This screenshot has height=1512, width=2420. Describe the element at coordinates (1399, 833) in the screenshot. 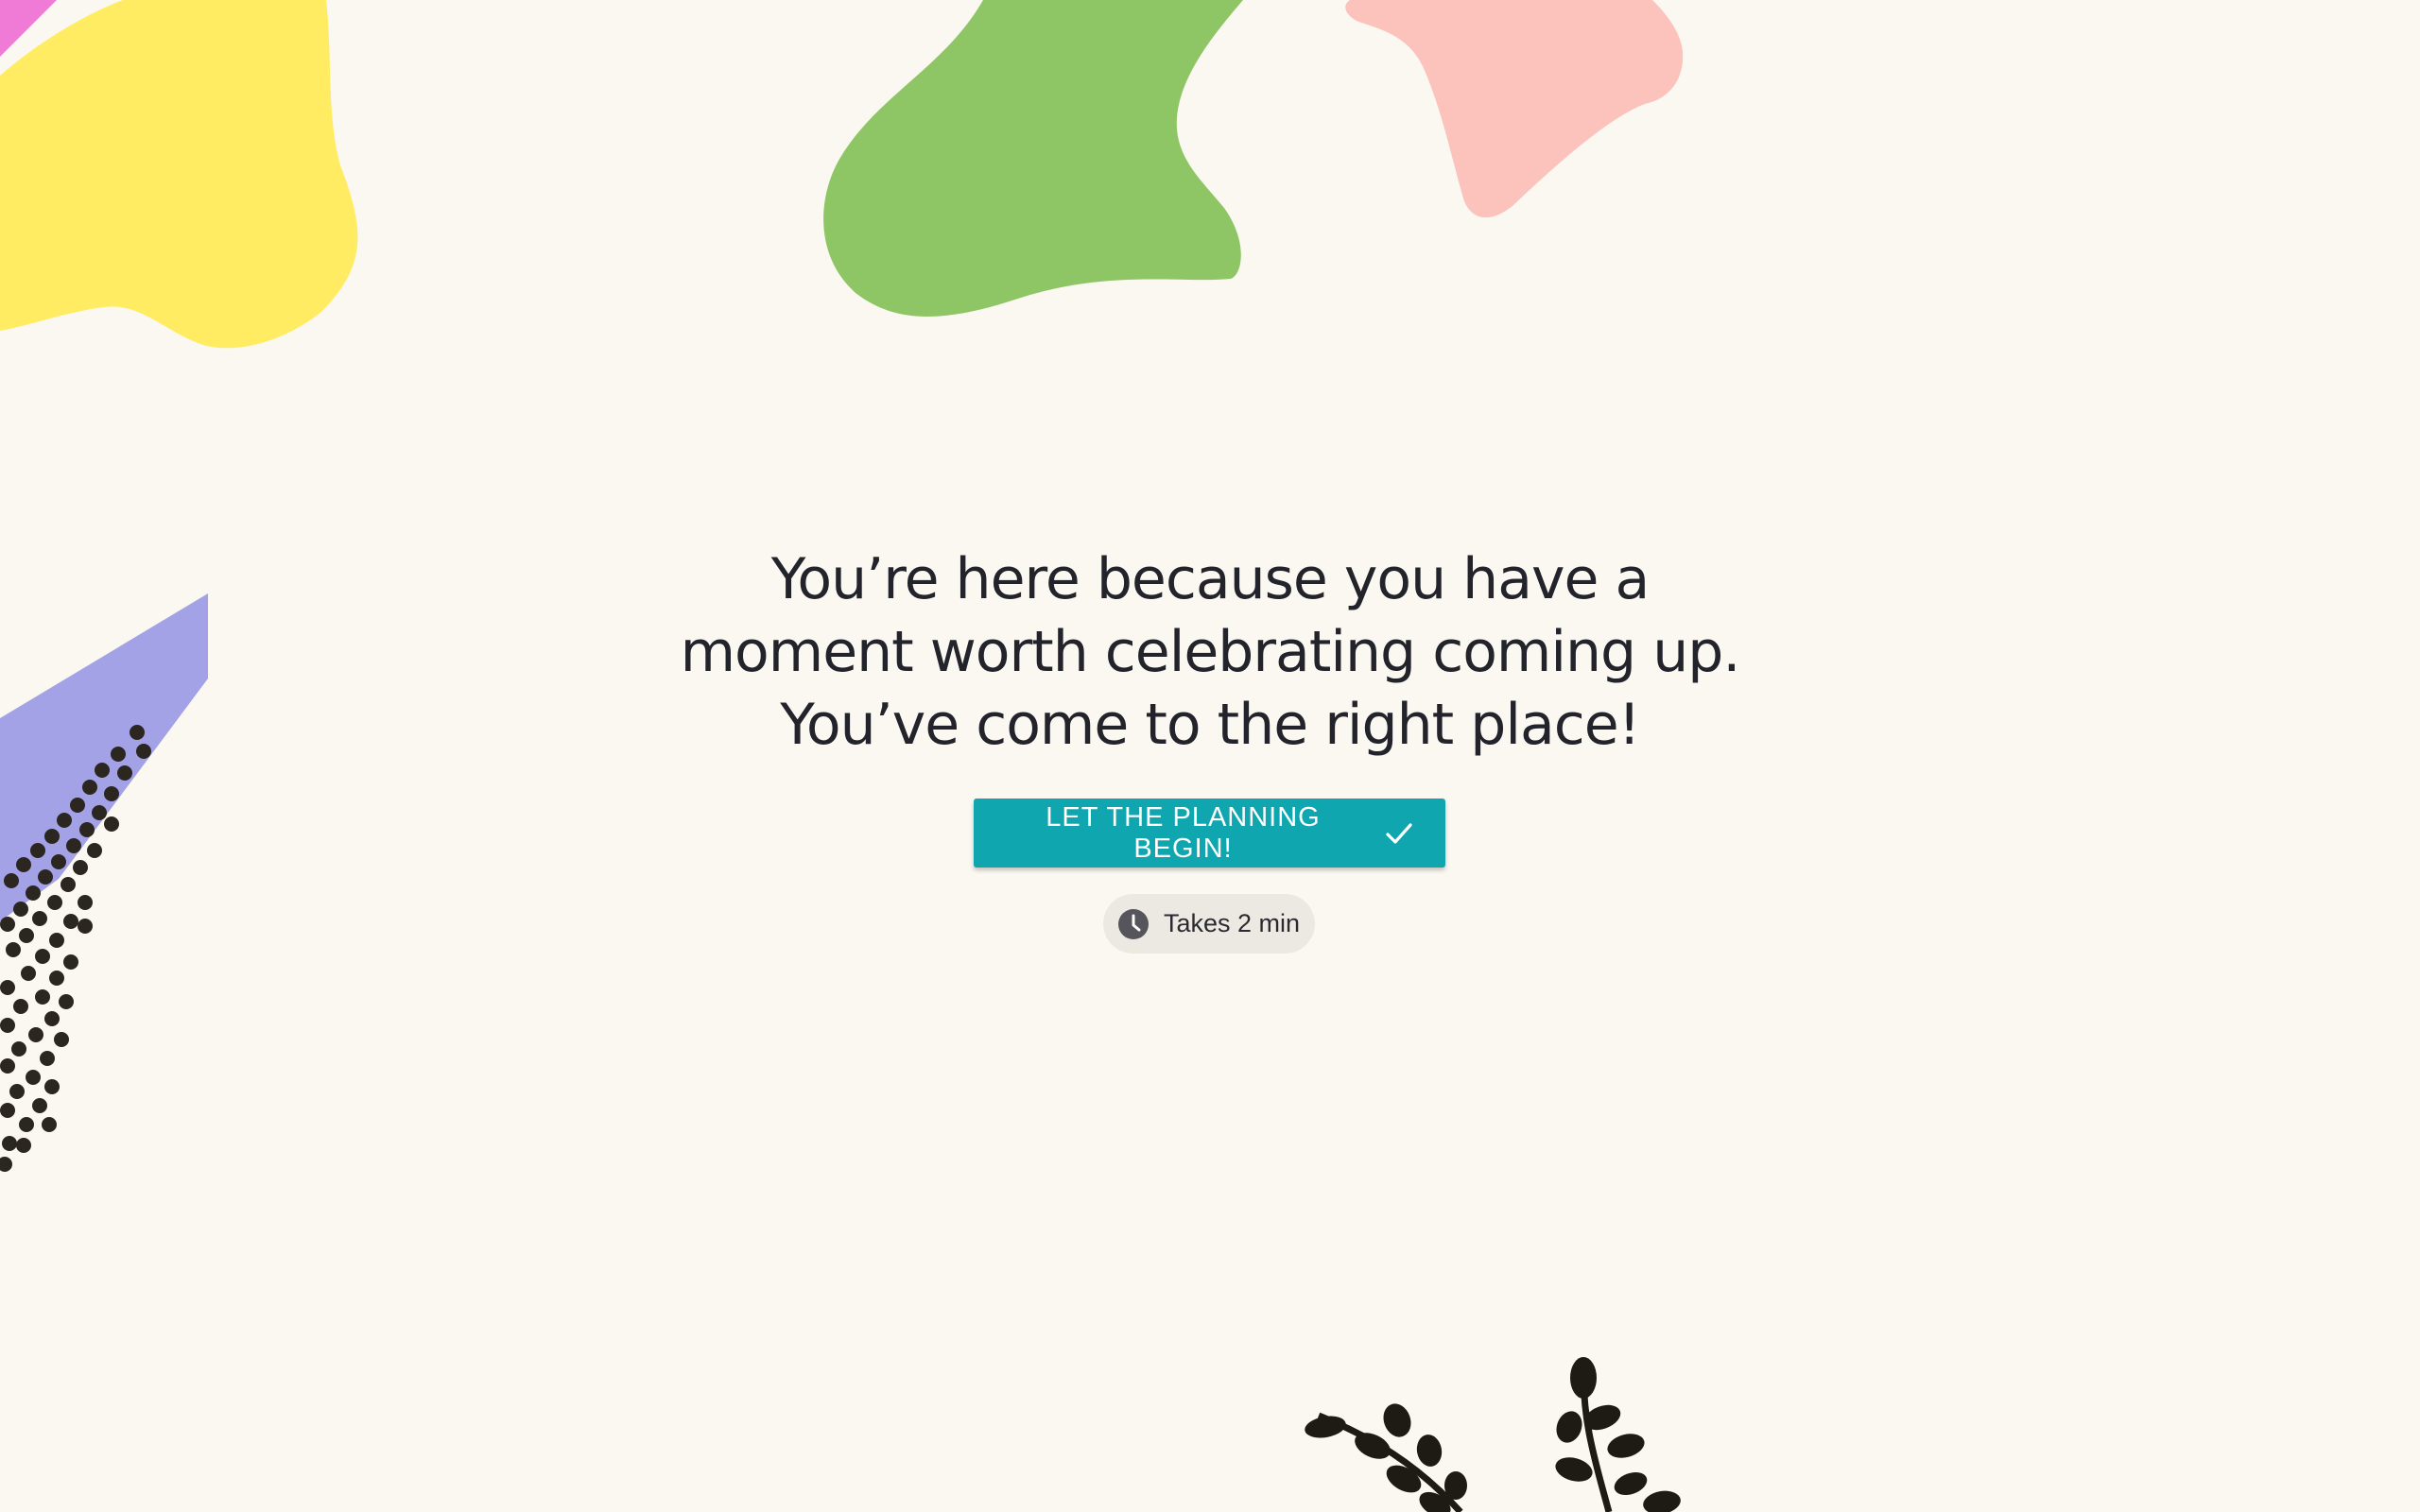

I see `checkmark-icon` at that location.